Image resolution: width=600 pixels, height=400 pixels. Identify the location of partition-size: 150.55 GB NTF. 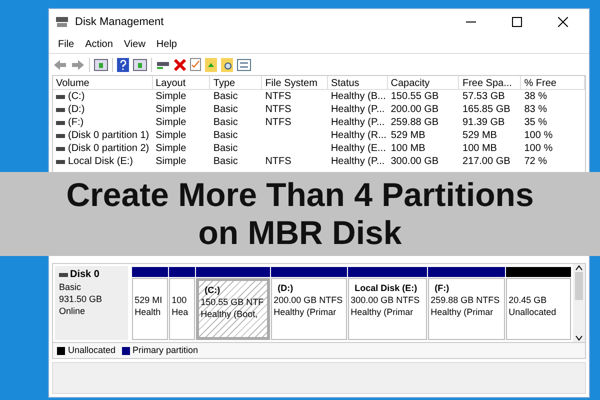
(232, 302).